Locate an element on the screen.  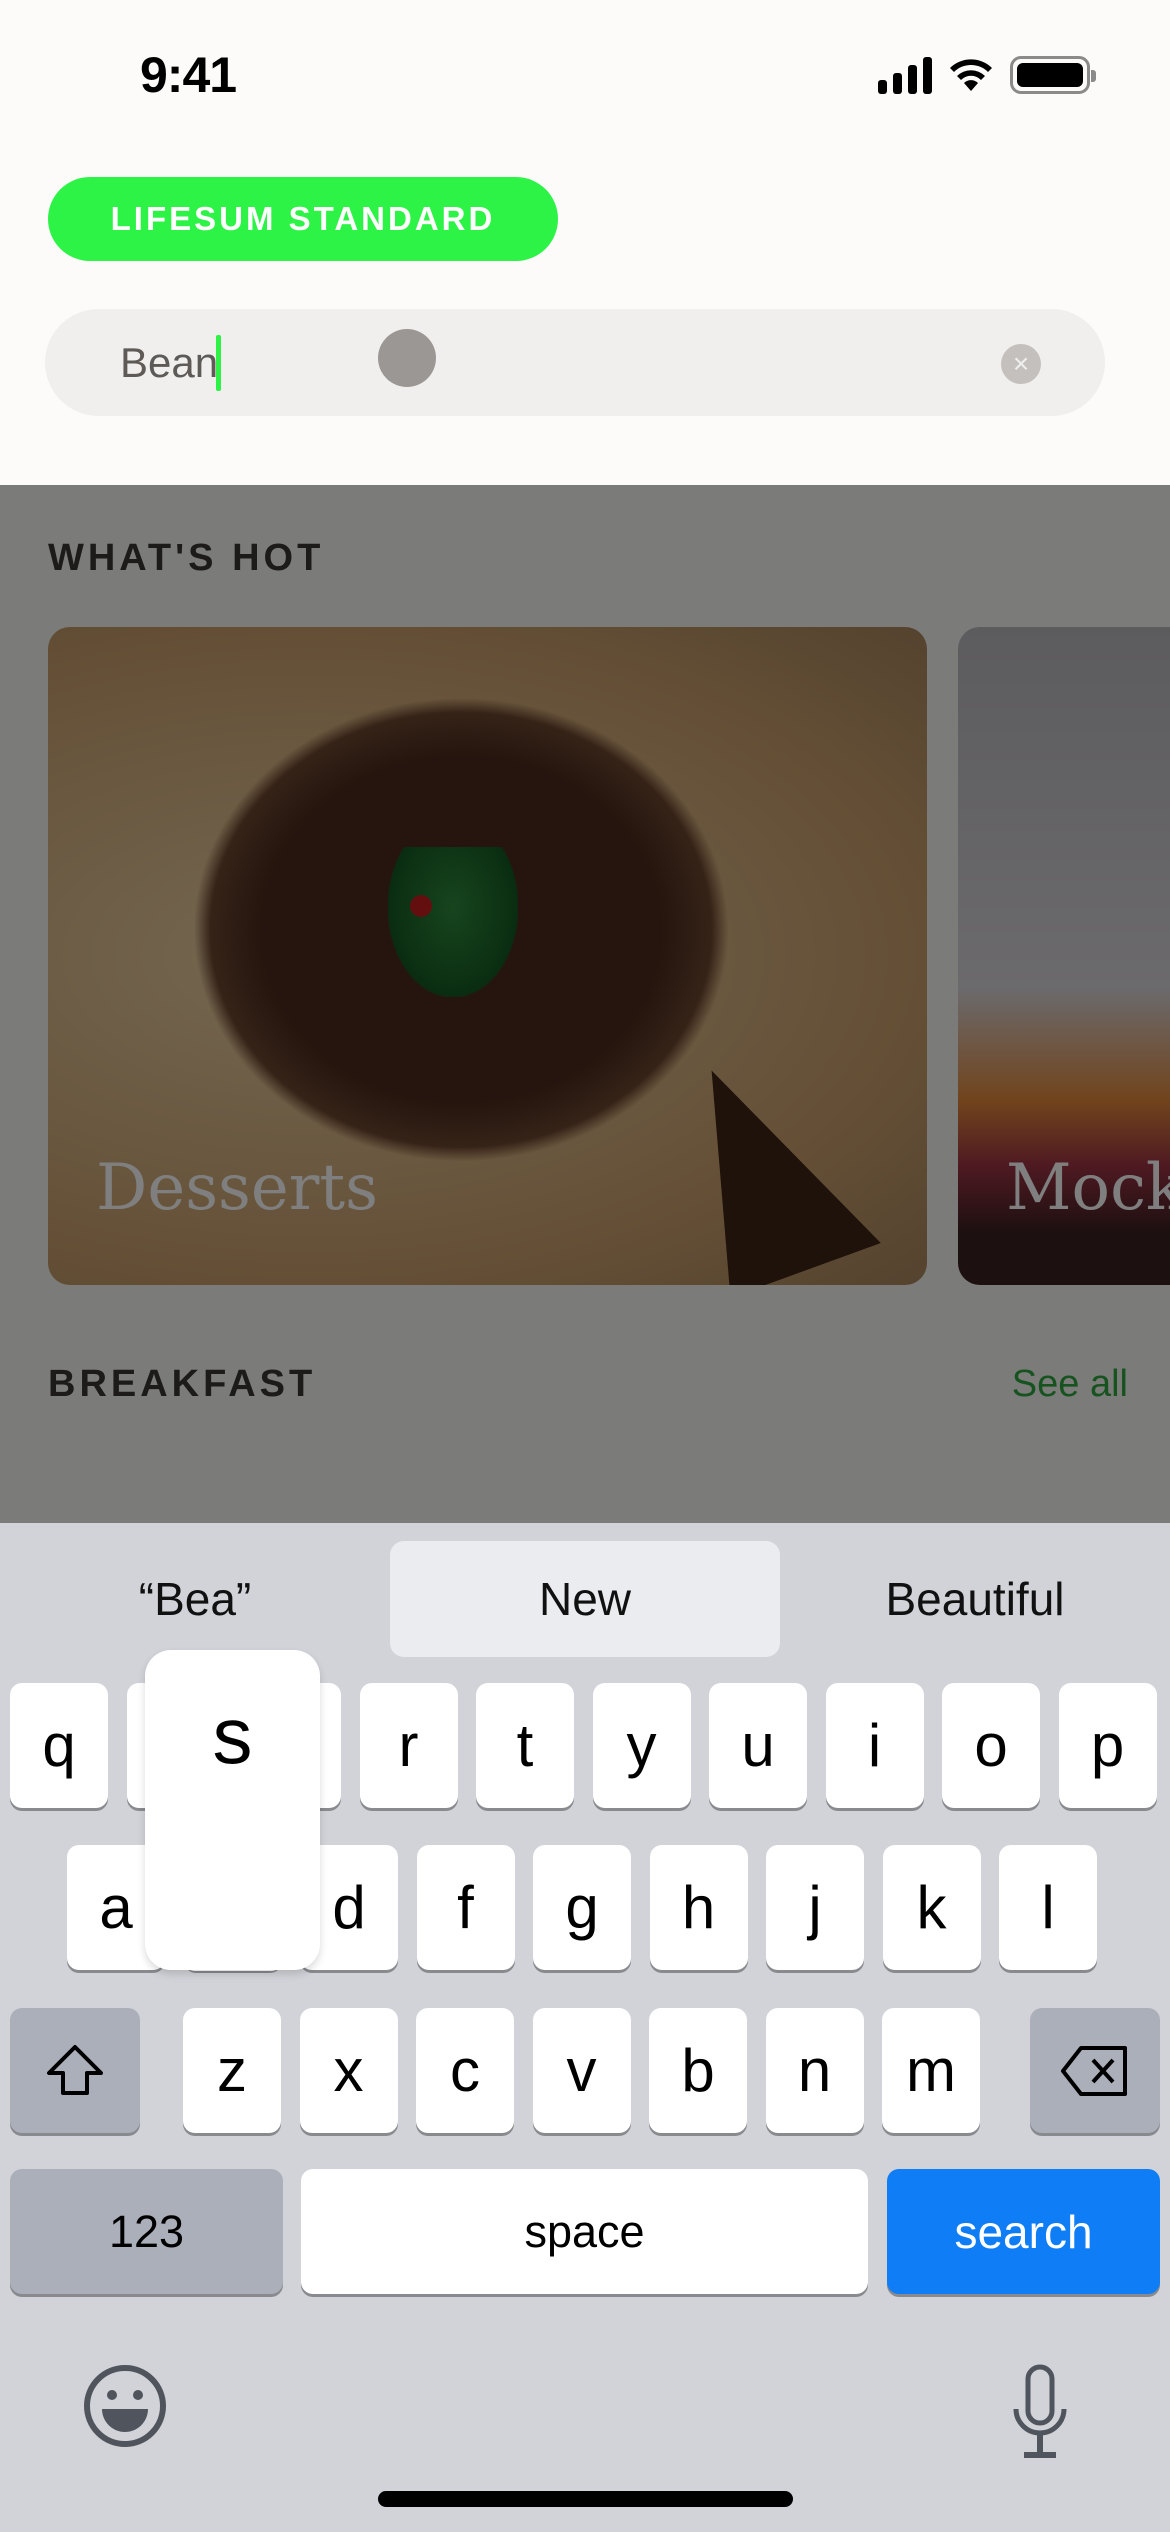
key-k: k is located at coordinates (931, 1907).